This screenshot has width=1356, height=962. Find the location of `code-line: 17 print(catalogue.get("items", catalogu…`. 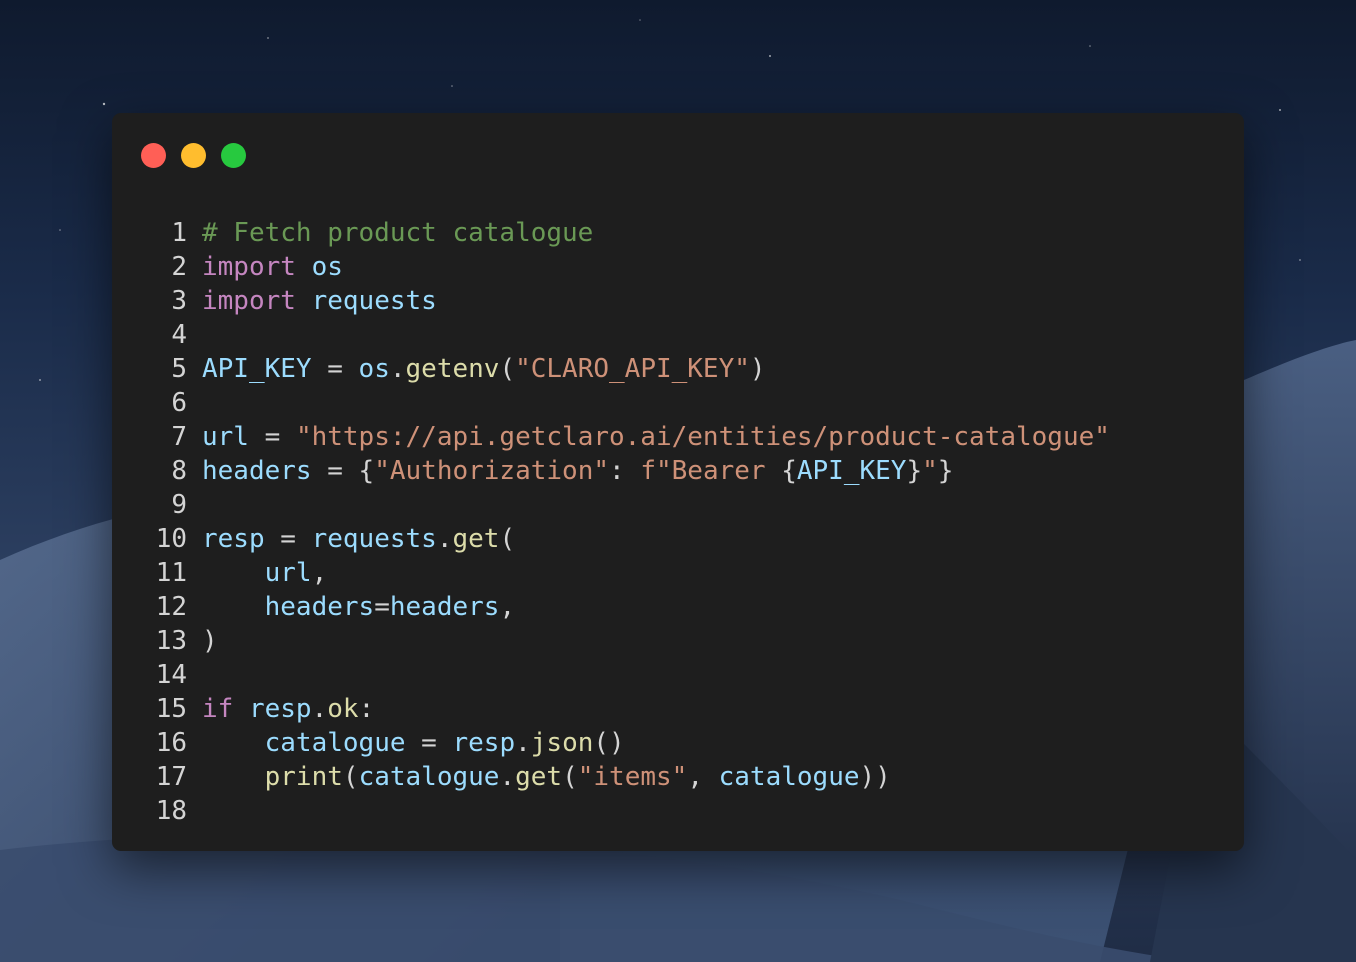

code-line: 17 print(catalogue.get("items", catalogu… is located at coordinates (678, 777).